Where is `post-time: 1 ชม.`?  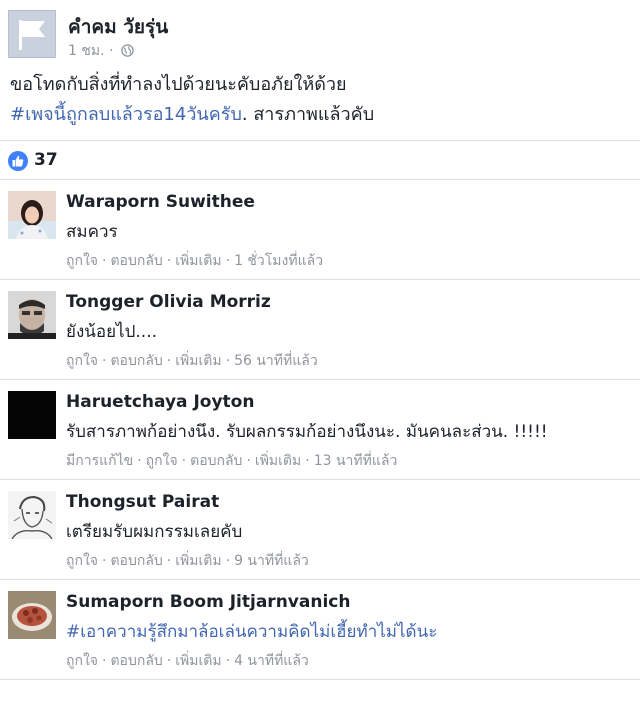 post-time: 1 ชม. is located at coordinates (86, 51).